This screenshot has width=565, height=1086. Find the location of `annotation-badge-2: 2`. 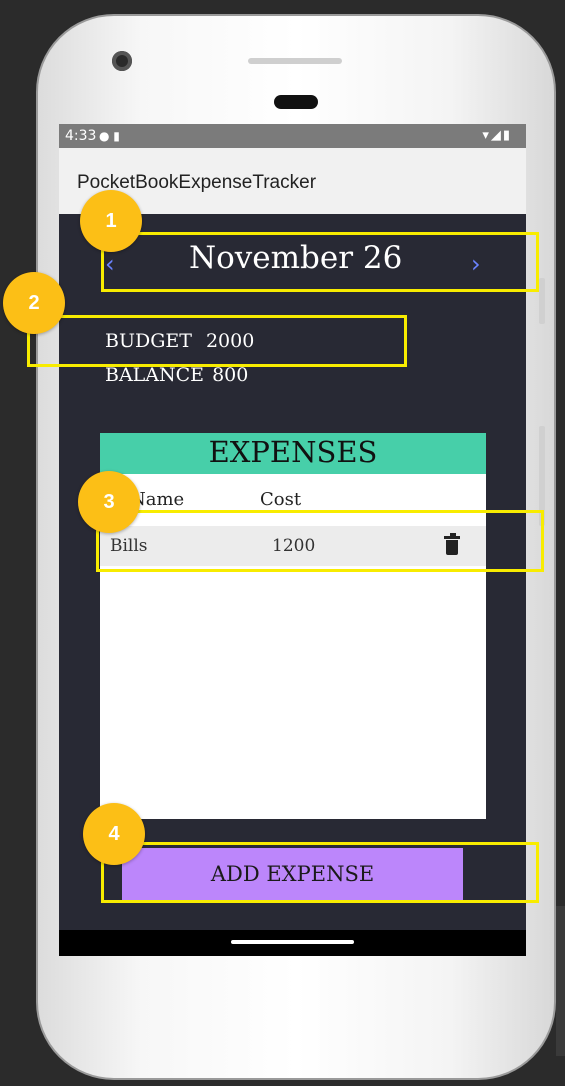

annotation-badge-2: 2 is located at coordinates (34, 303).